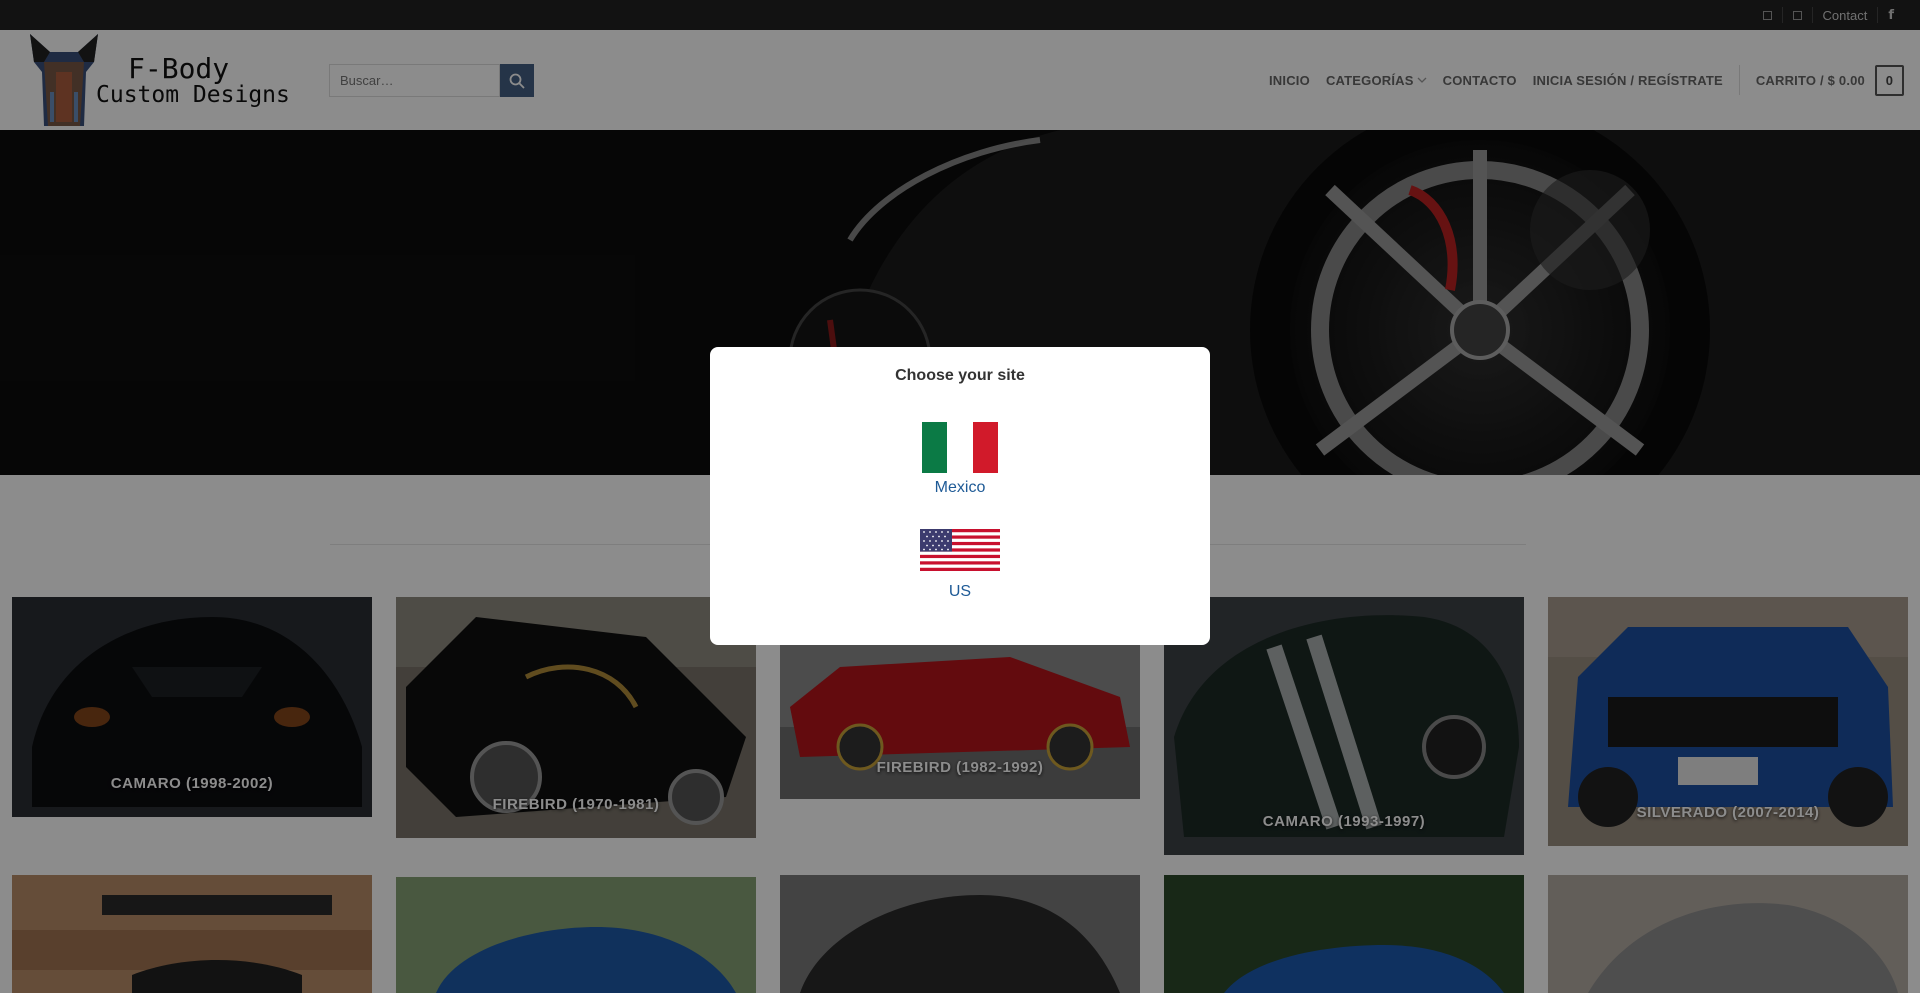 Image resolution: width=1920 pixels, height=993 pixels. I want to click on mexico-flag-icon, so click(960, 447).